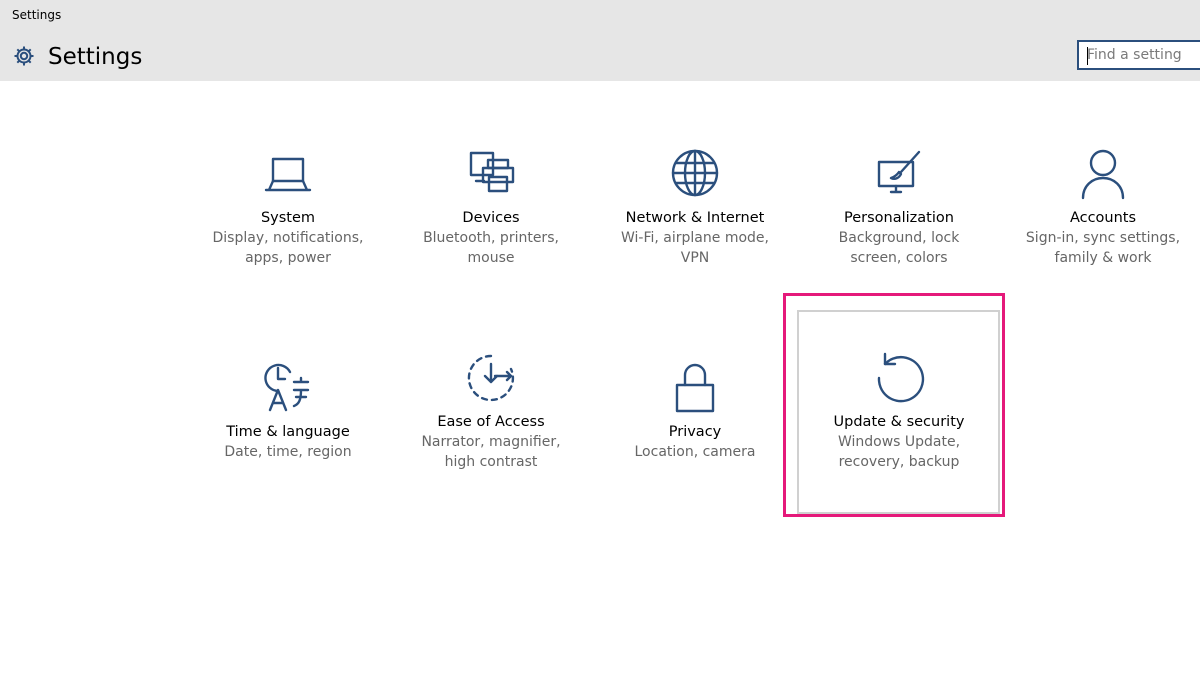  I want to click on tile-description: Sign-in, sync settings, family & work, so click(1103, 248).